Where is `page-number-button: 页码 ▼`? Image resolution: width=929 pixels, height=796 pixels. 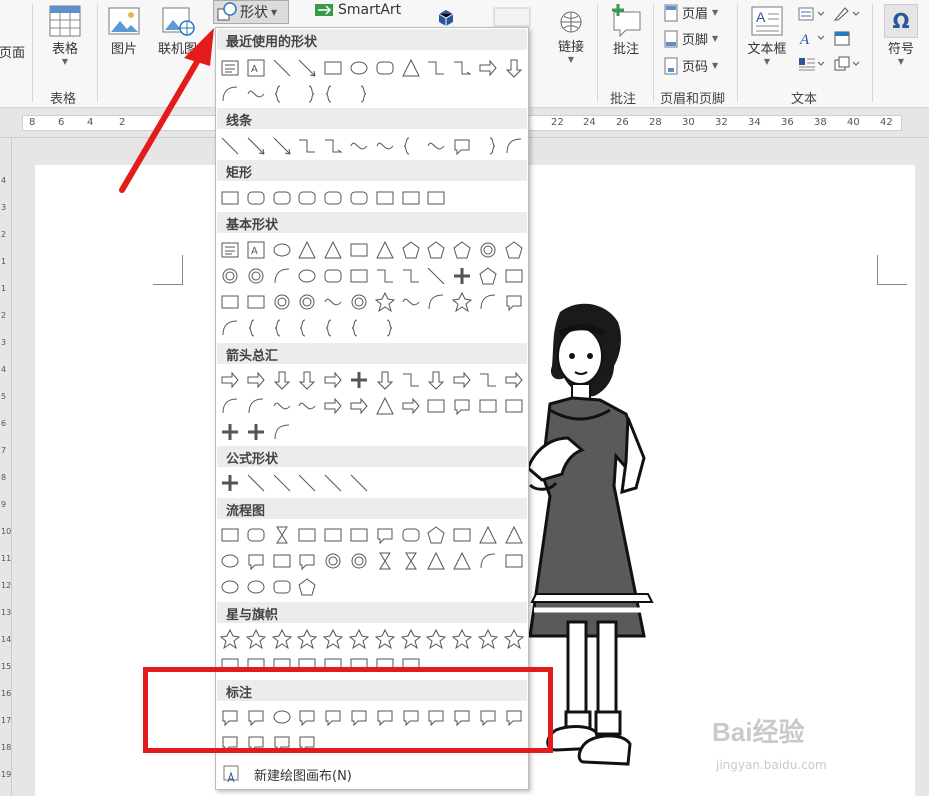 page-number-button: 页码 ▼ is located at coordinates (691, 65).